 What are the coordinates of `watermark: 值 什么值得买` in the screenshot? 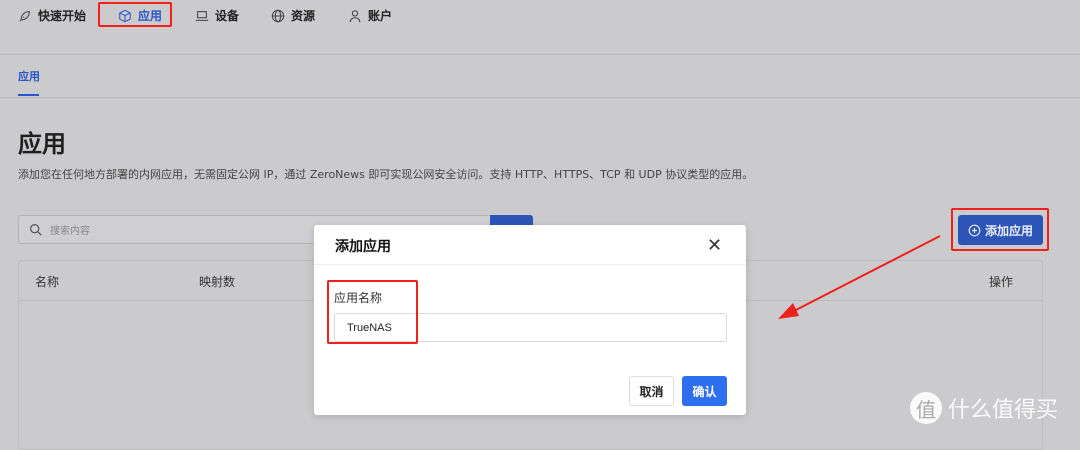 It's located at (984, 408).